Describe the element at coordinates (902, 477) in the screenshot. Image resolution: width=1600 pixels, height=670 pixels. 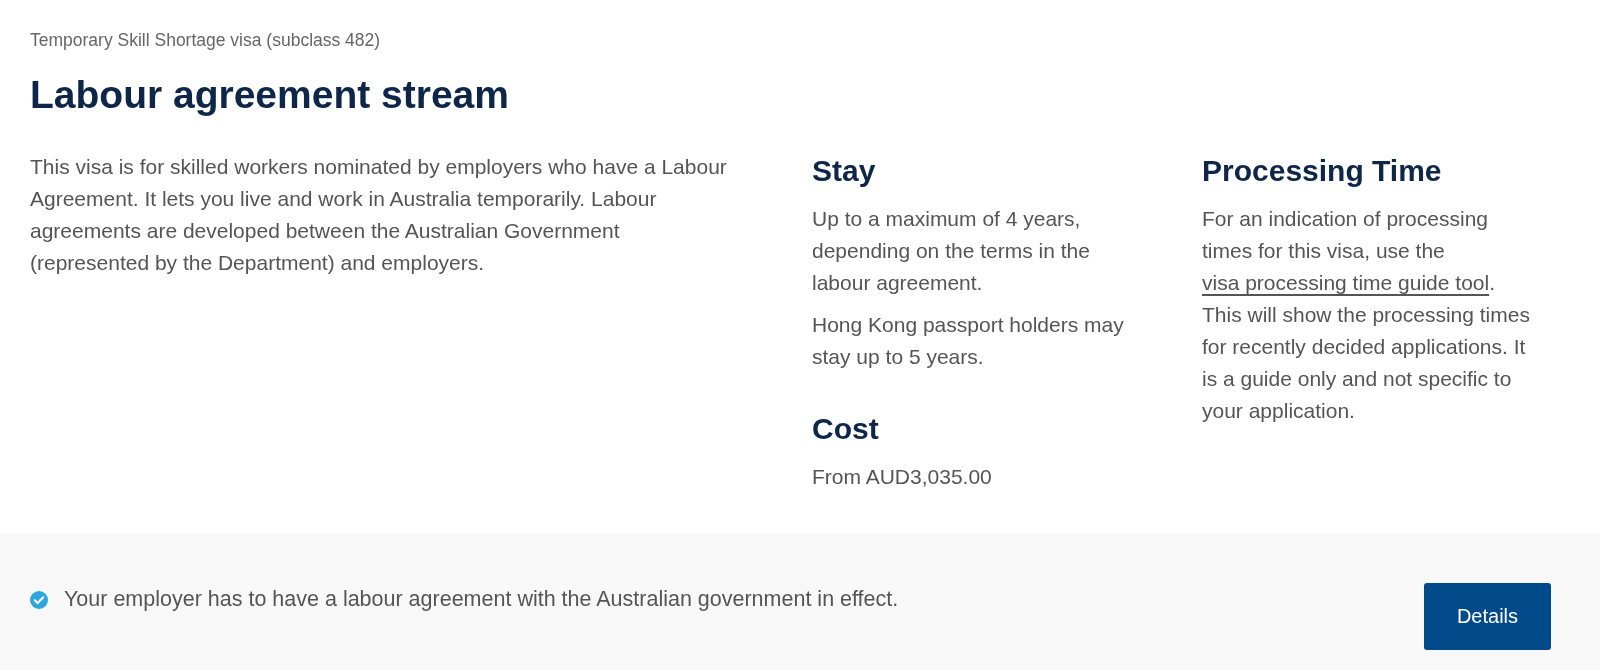
I see `cost-text: From AUD3,035.00` at that location.